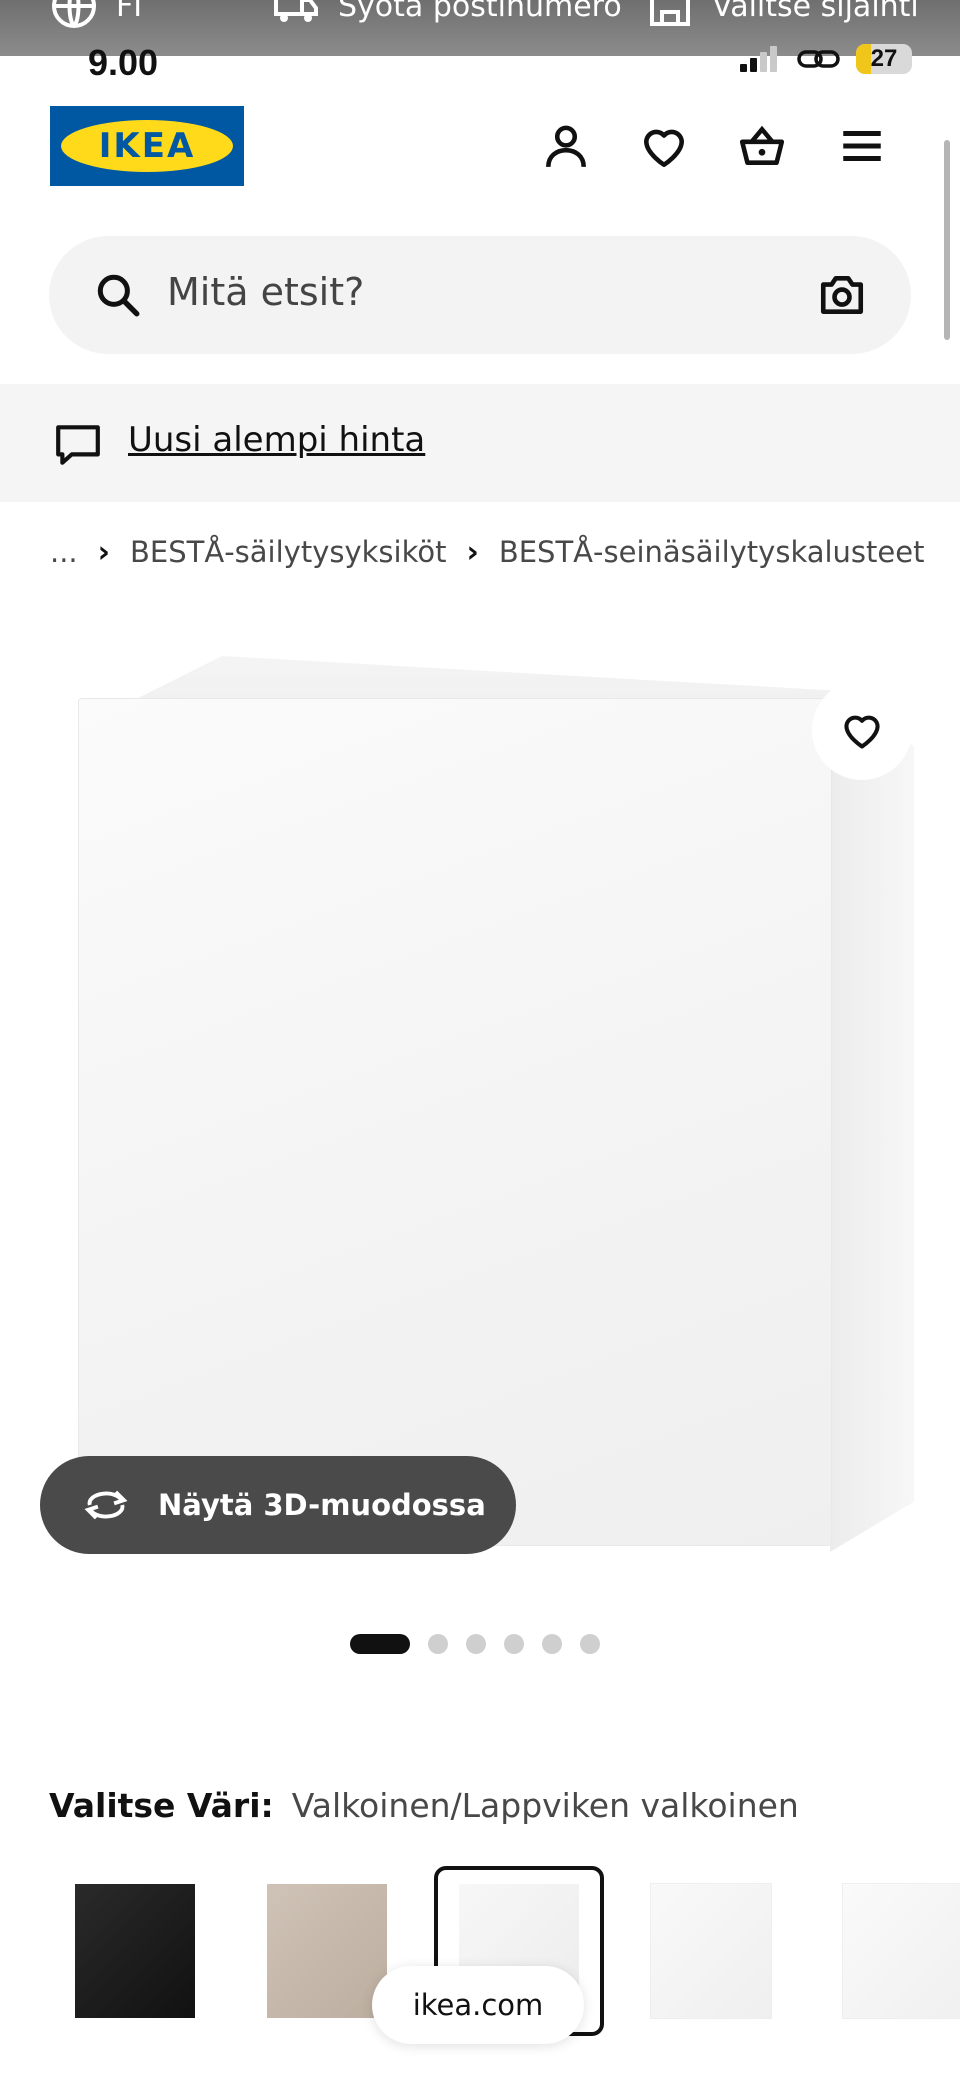 Image resolution: width=960 pixels, height=2078 pixels. What do you see at coordinates (123, 62) in the screenshot?
I see `status-time: 9.00` at bounding box center [123, 62].